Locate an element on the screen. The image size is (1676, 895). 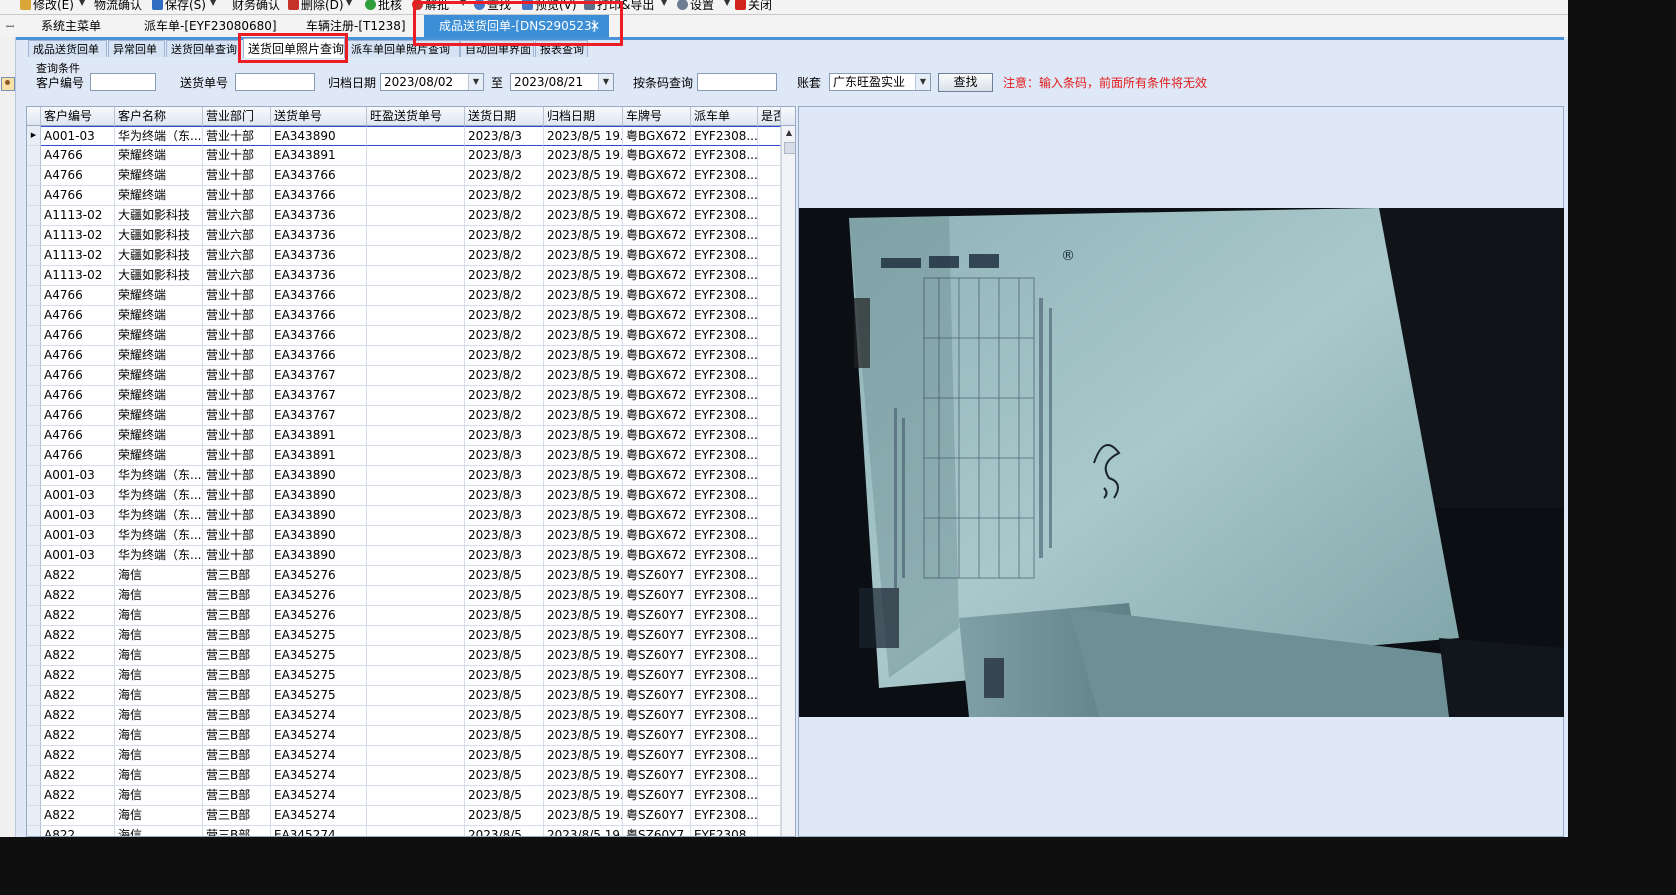
delete-dropdown-arrow: ▼ is located at coordinates (349, 3).